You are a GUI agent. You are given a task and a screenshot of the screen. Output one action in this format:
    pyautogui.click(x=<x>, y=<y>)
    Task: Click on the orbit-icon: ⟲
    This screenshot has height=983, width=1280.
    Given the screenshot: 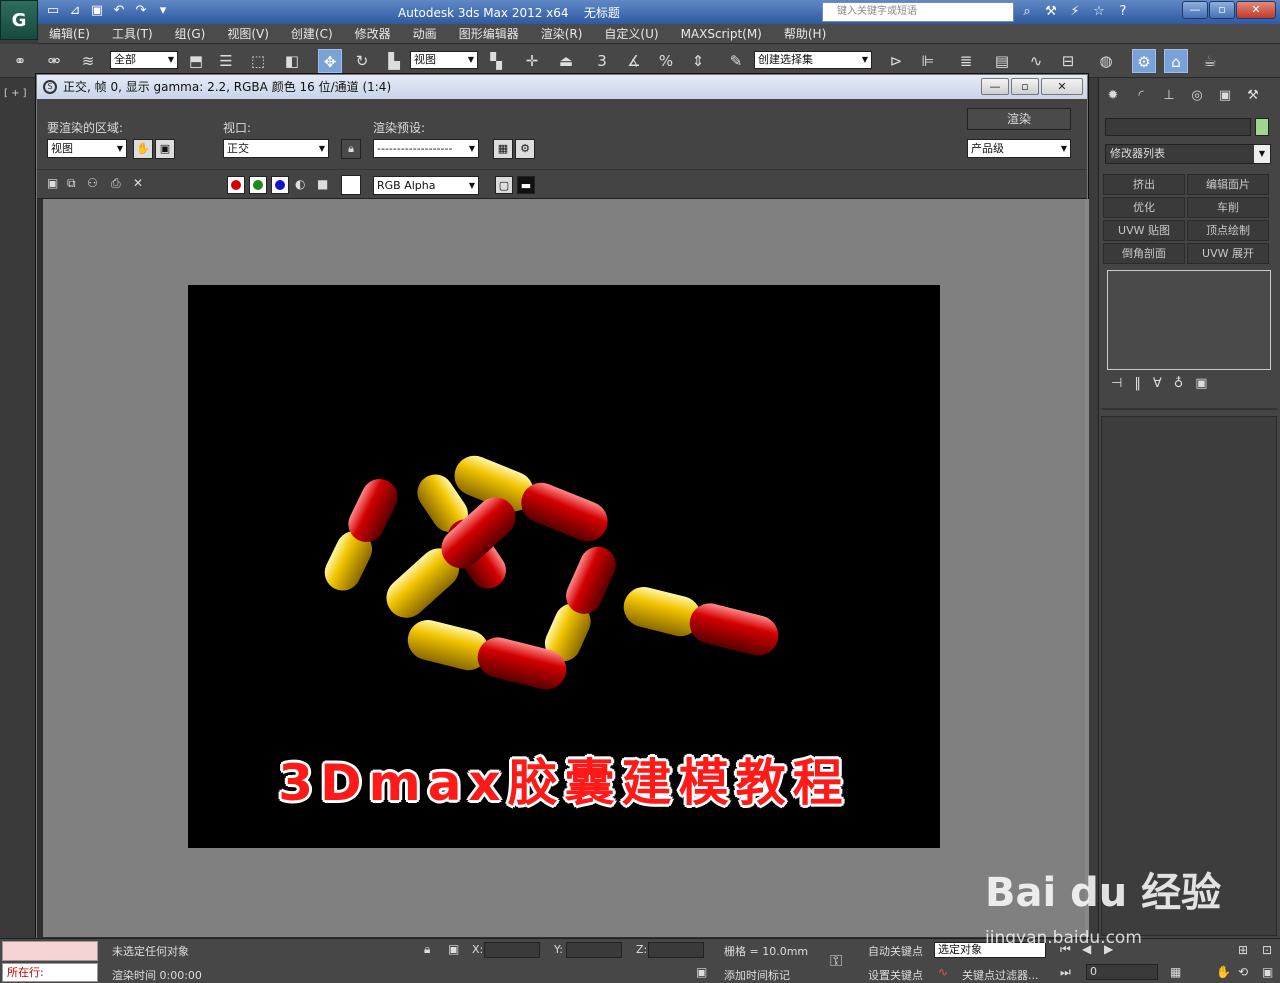 What is the action you would take?
    pyautogui.click(x=1243, y=972)
    